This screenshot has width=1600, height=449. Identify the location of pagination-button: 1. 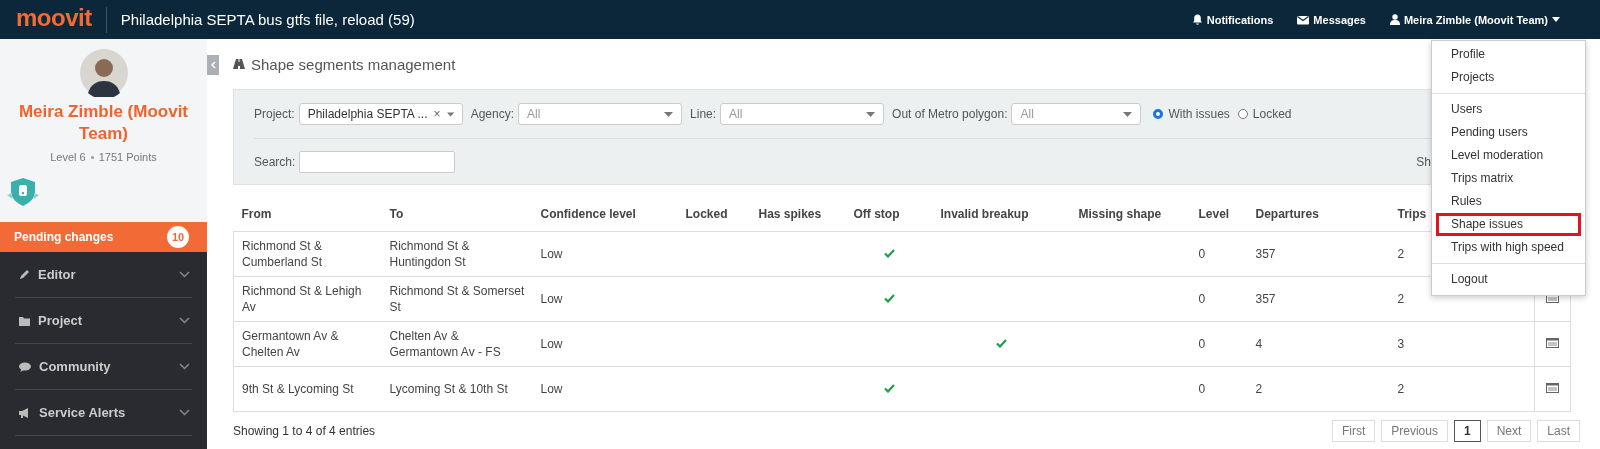
(1467, 431).